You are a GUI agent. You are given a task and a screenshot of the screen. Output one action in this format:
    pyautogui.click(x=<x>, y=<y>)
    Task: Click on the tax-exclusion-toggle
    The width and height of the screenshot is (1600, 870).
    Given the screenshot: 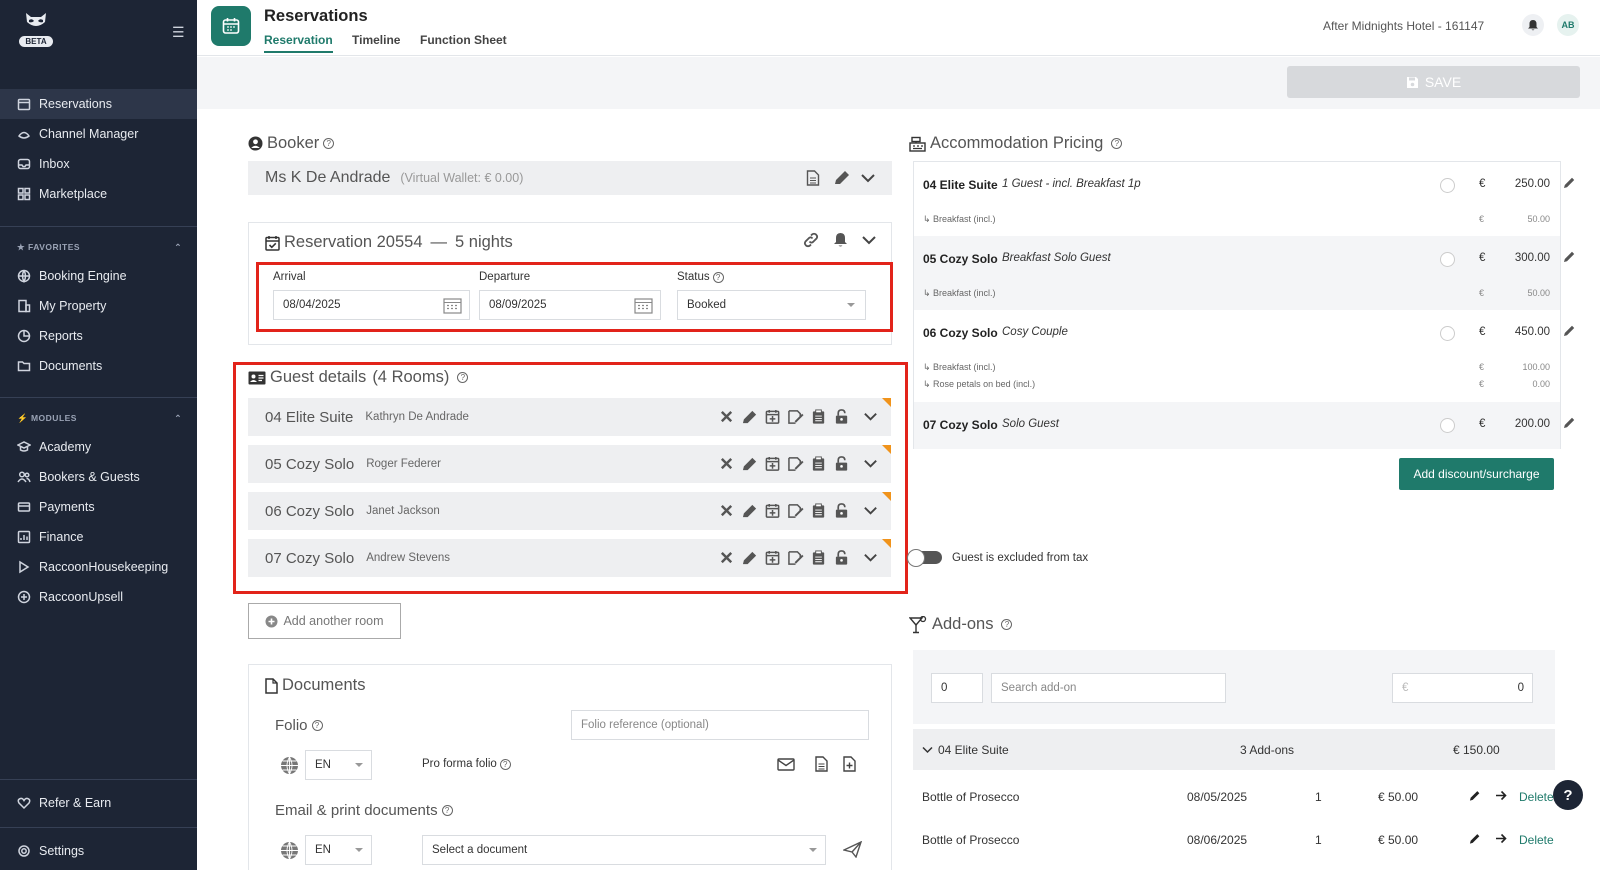 What is the action you would take?
    pyautogui.click(x=924, y=558)
    